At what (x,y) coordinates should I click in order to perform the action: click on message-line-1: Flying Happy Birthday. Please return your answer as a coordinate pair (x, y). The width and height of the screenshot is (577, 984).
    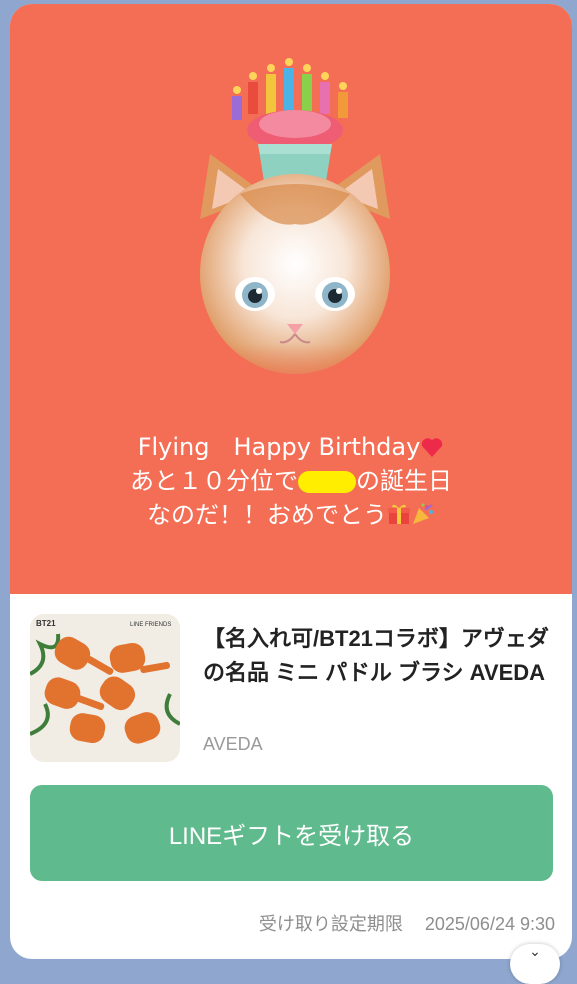
    Looking at the image, I should click on (291, 447).